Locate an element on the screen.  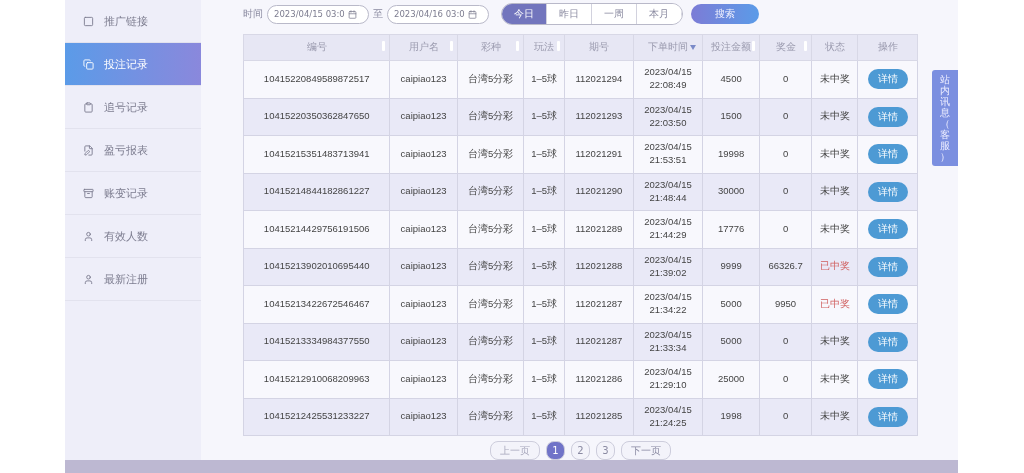
column-header: 编号 is located at coordinates (316, 47).